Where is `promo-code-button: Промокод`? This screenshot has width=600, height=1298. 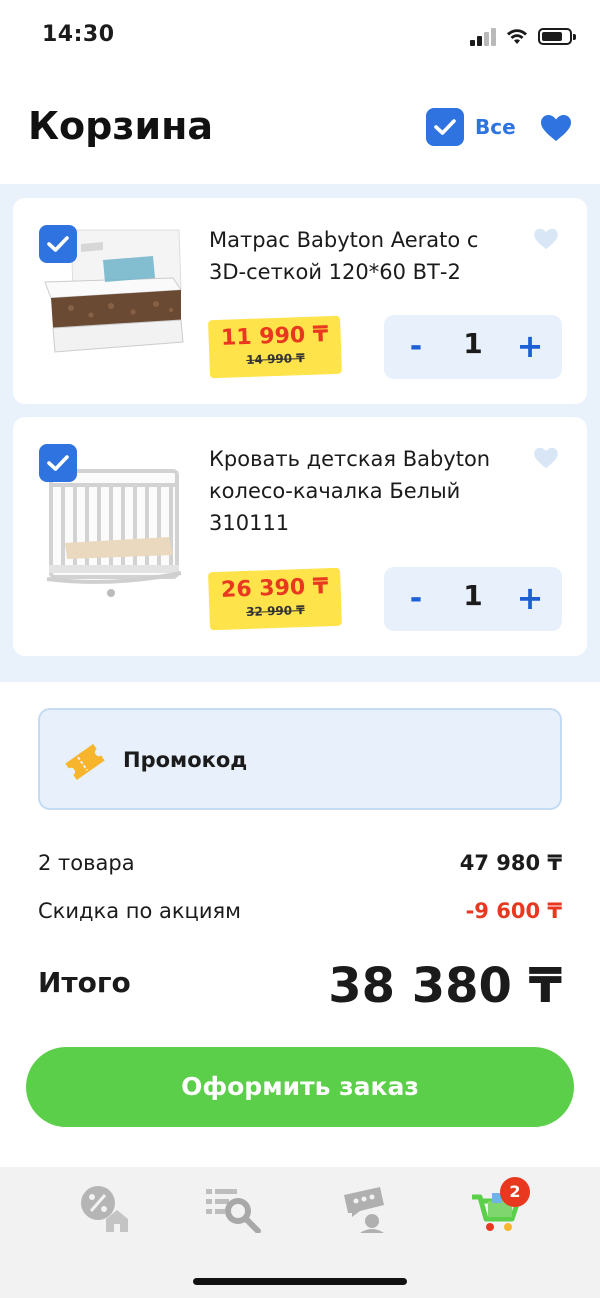
promo-code-button: Промокод is located at coordinates (300, 759).